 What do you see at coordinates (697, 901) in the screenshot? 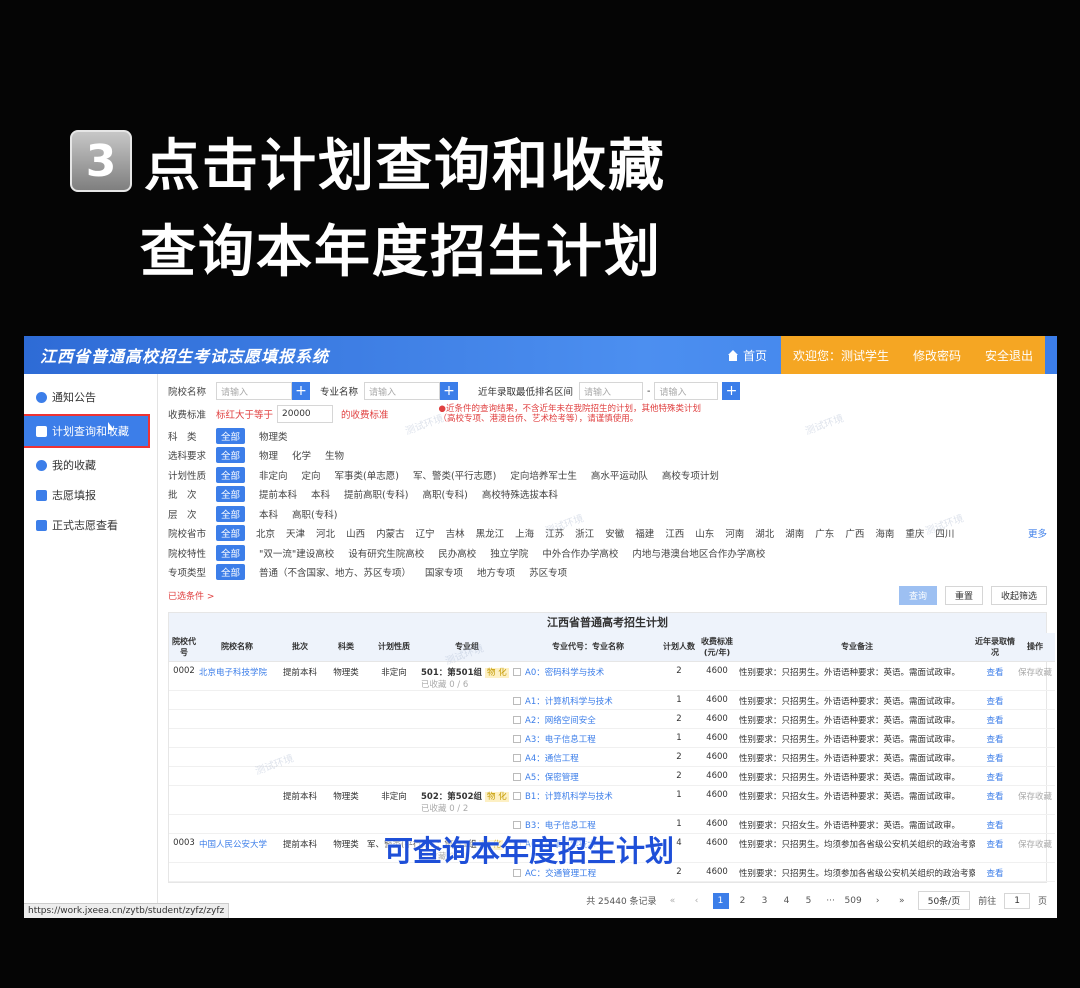
I see `prev-page-icon: ‹` at bounding box center [697, 901].